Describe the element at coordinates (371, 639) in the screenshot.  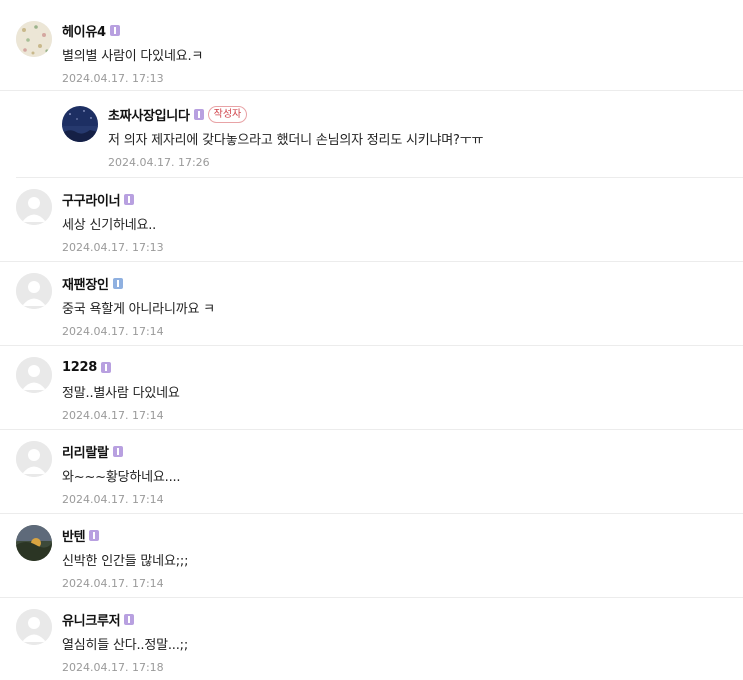
I see `comment-item: 유니크루저 열심히들 산다..정말...;; 2024.04.17. 17:18` at that location.